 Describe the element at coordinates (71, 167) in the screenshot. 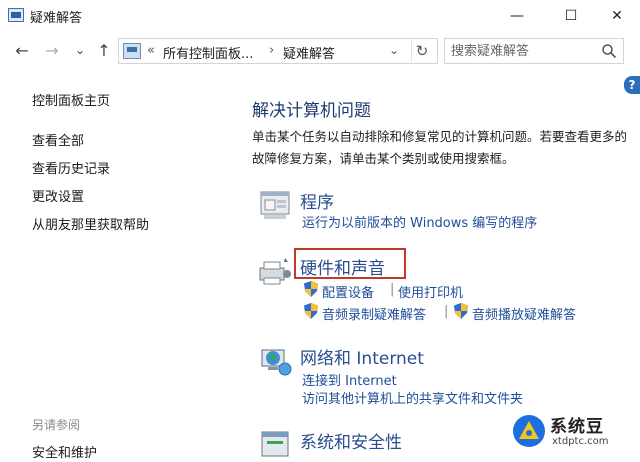

I see `sidebar-item-view-history: 查看历史记录` at that location.